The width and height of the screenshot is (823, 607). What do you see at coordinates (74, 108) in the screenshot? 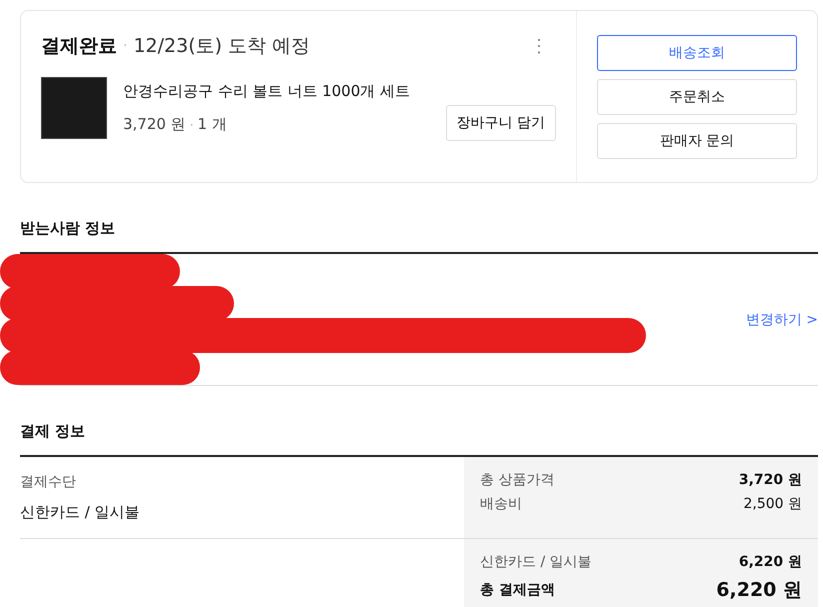
I see `product-photo-placeholder` at bounding box center [74, 108].